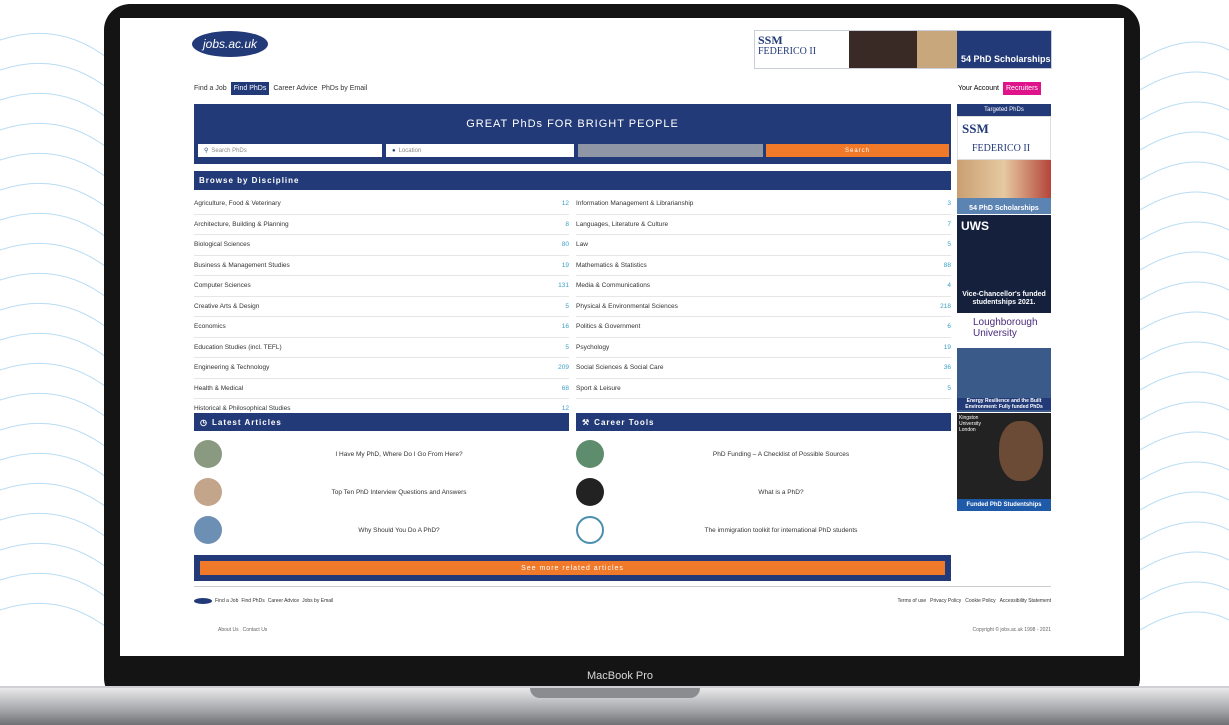  What do you see at coordinates (381, 307) in the screenshot?
I see `discipline-row: Creative Arts & Design 5` at bounding box center [381, 307].